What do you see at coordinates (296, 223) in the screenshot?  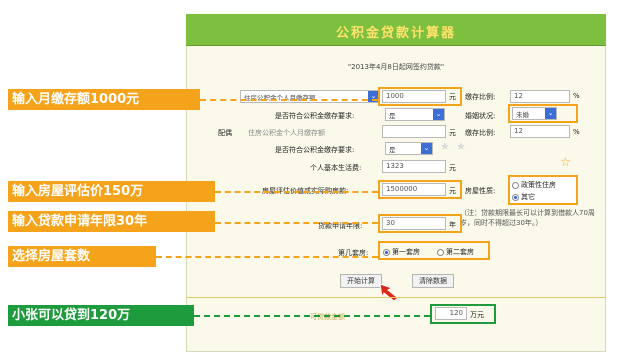 I see `callout-loan-term-connector` at bounding box center [296, 223].